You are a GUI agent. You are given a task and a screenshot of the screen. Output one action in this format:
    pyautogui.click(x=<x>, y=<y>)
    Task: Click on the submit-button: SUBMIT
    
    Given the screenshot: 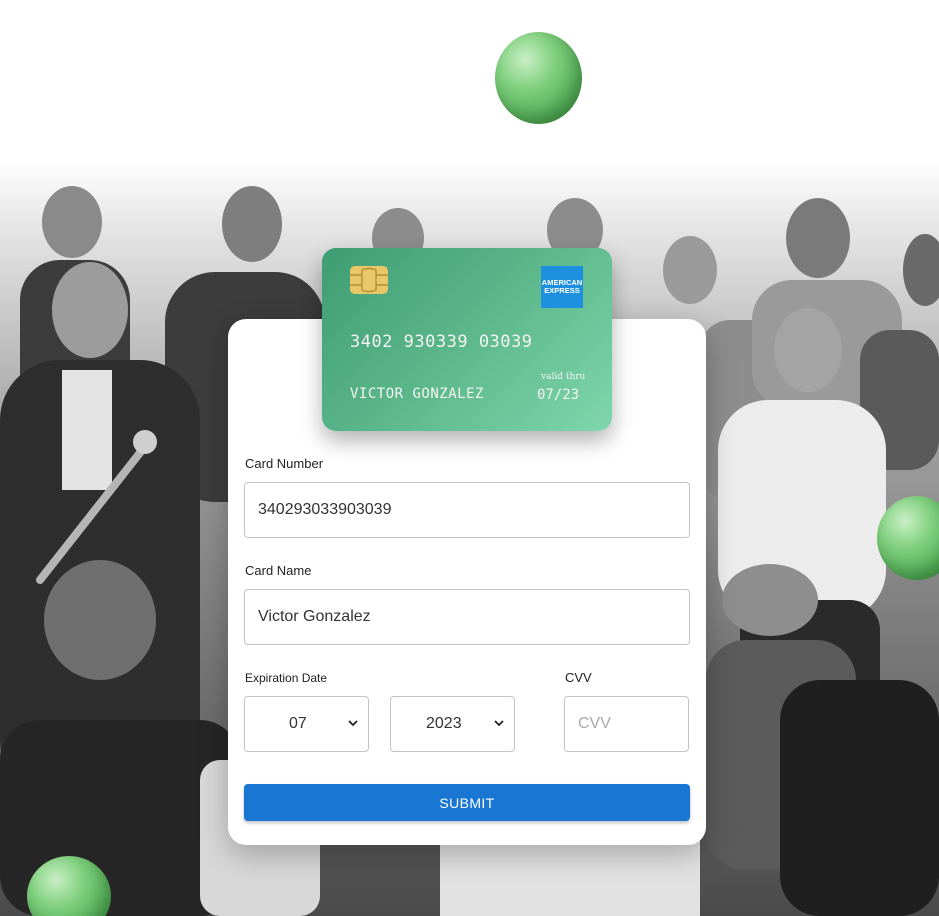 What is the action you would take?
    pyautogui.click(x=467, y=802)
    